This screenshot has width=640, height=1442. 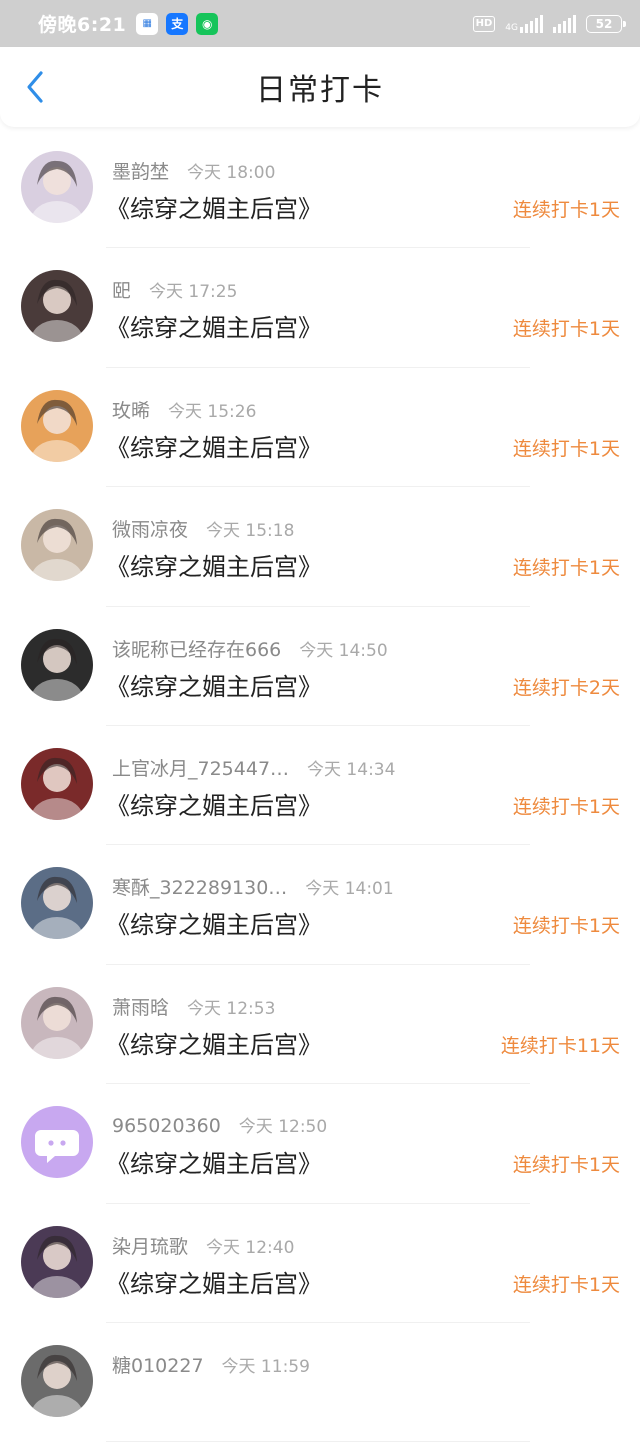 What do you see at coordinates (250, 531) in the screenshot?
I see `checkin-time: 今天 15:18` at bounding box center [250, 531].